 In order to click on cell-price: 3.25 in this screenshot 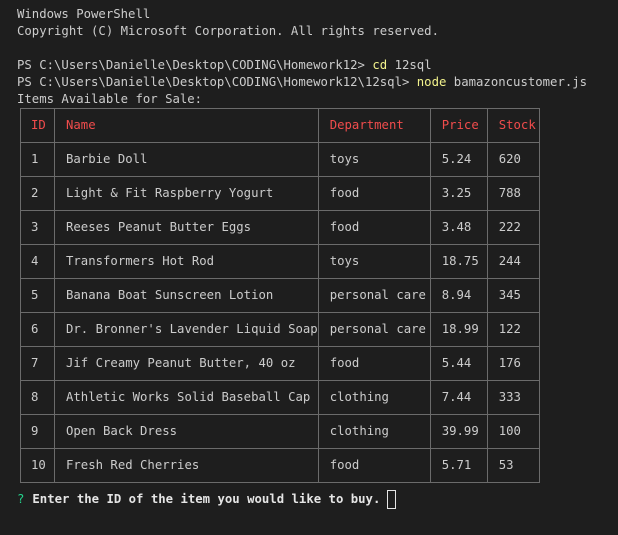, I will do `click(458, 193)`.